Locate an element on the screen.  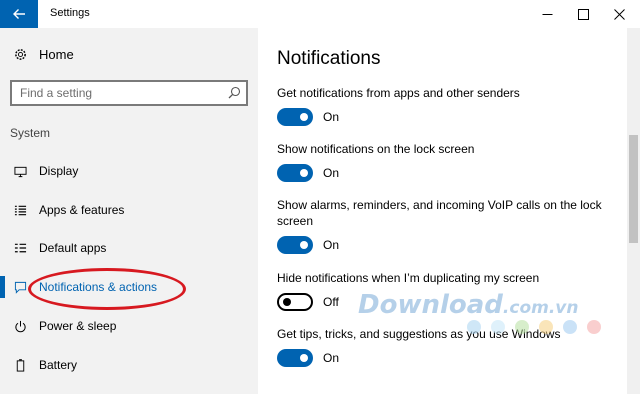
sidebar-item-label: Display is located at coordinates (59, 171).